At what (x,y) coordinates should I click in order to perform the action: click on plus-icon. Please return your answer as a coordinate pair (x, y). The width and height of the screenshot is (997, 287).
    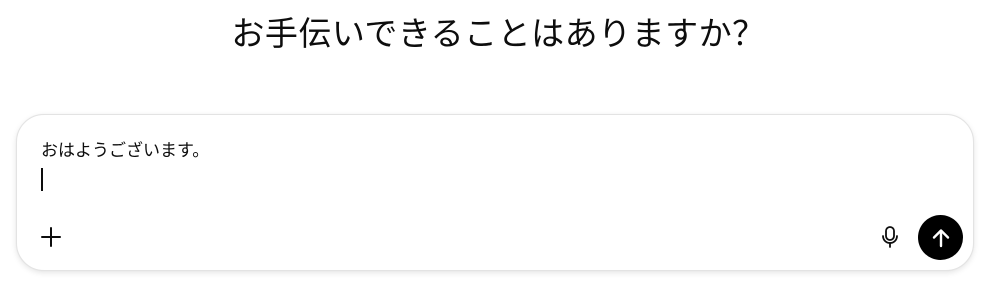
    Looking at the image, I should click on (51, 237).